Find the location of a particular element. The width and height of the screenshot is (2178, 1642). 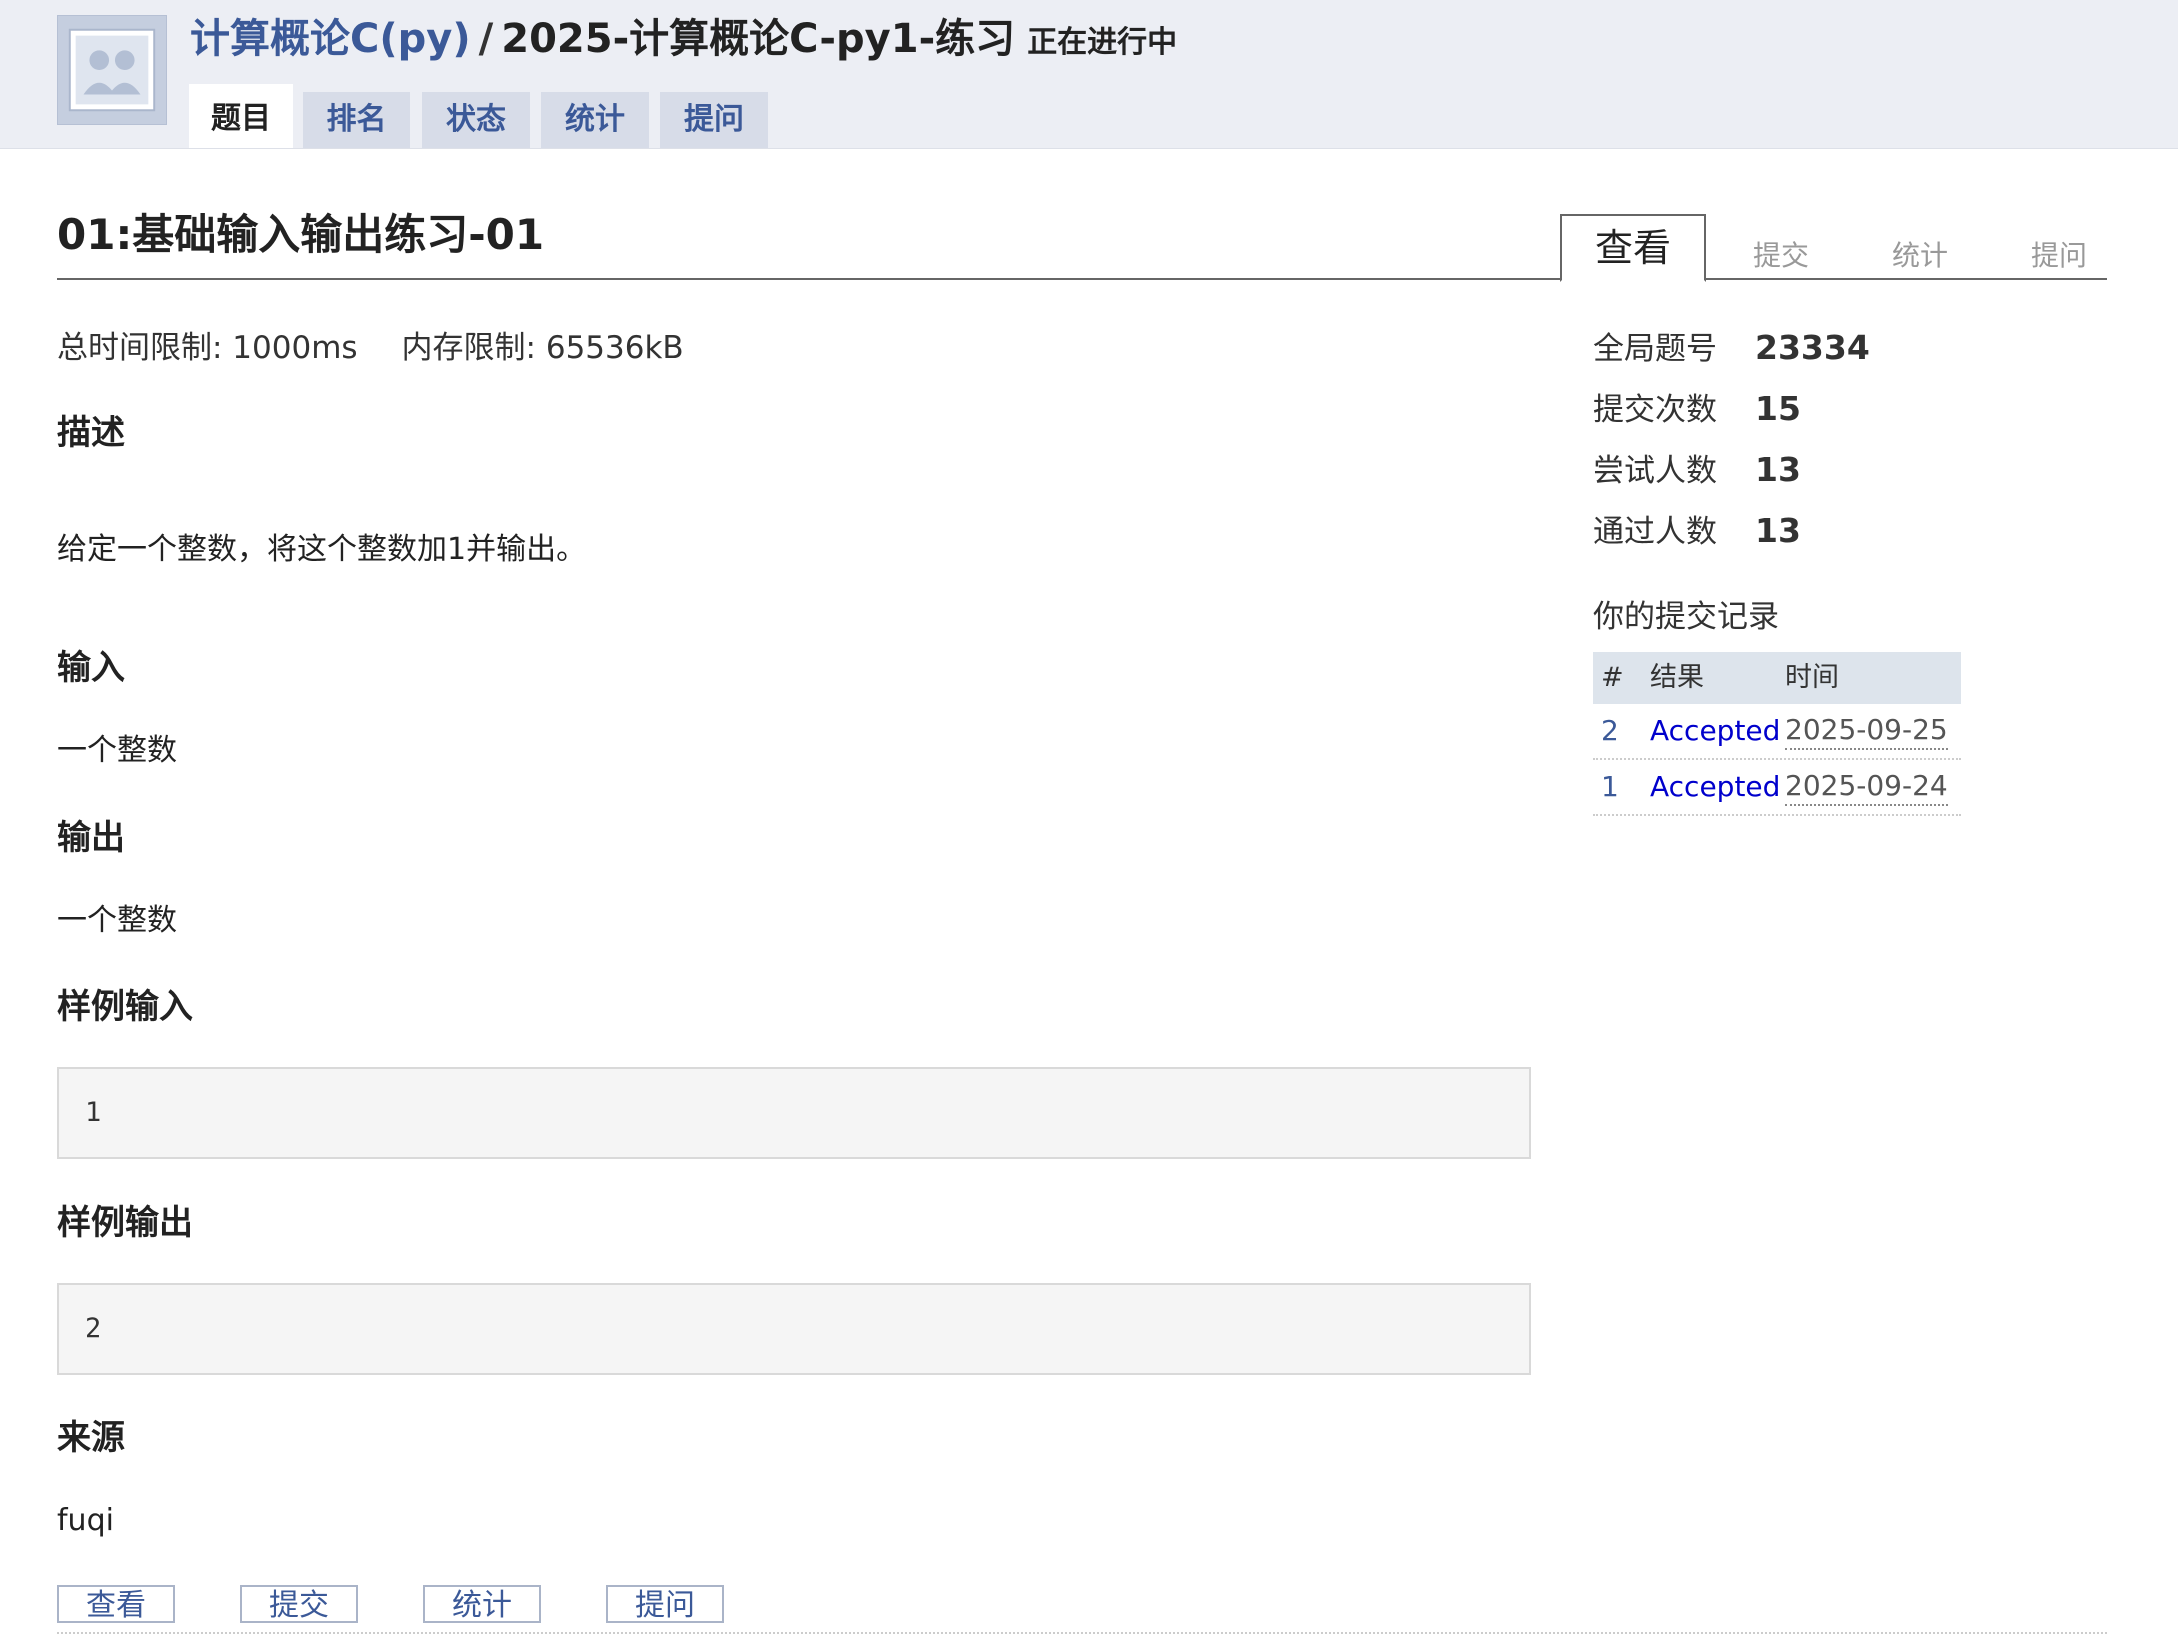

group-avatar-icon is located at coordinates (112, 70).